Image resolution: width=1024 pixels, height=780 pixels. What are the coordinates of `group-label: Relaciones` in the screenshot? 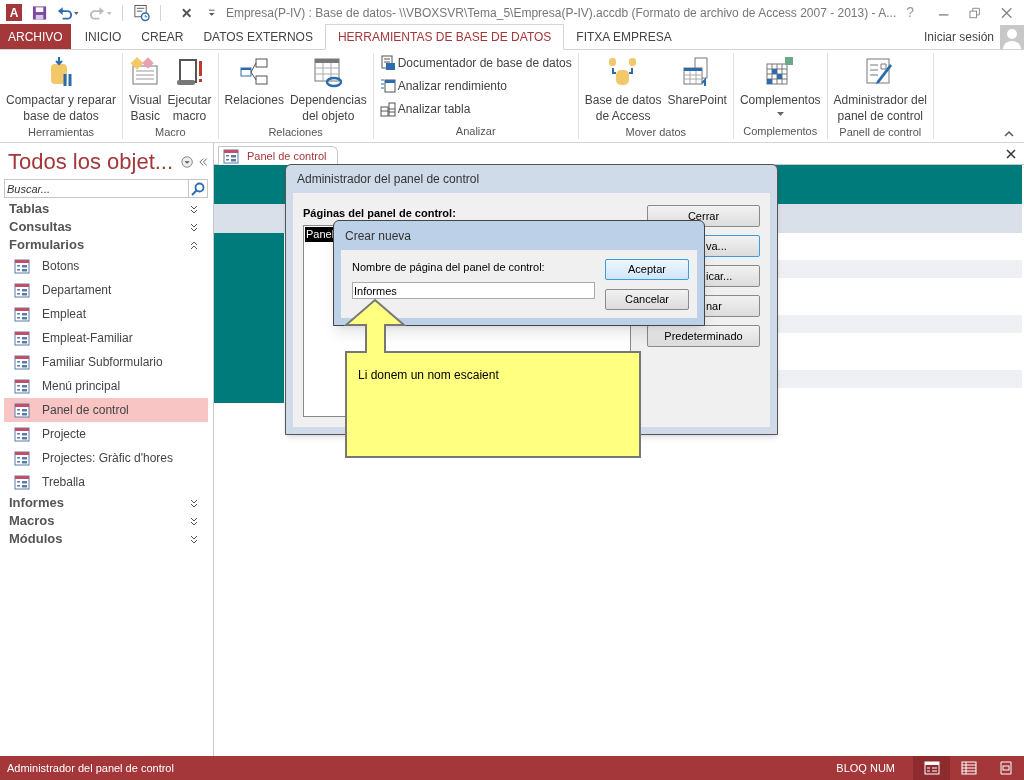 It's located at (295, 132).